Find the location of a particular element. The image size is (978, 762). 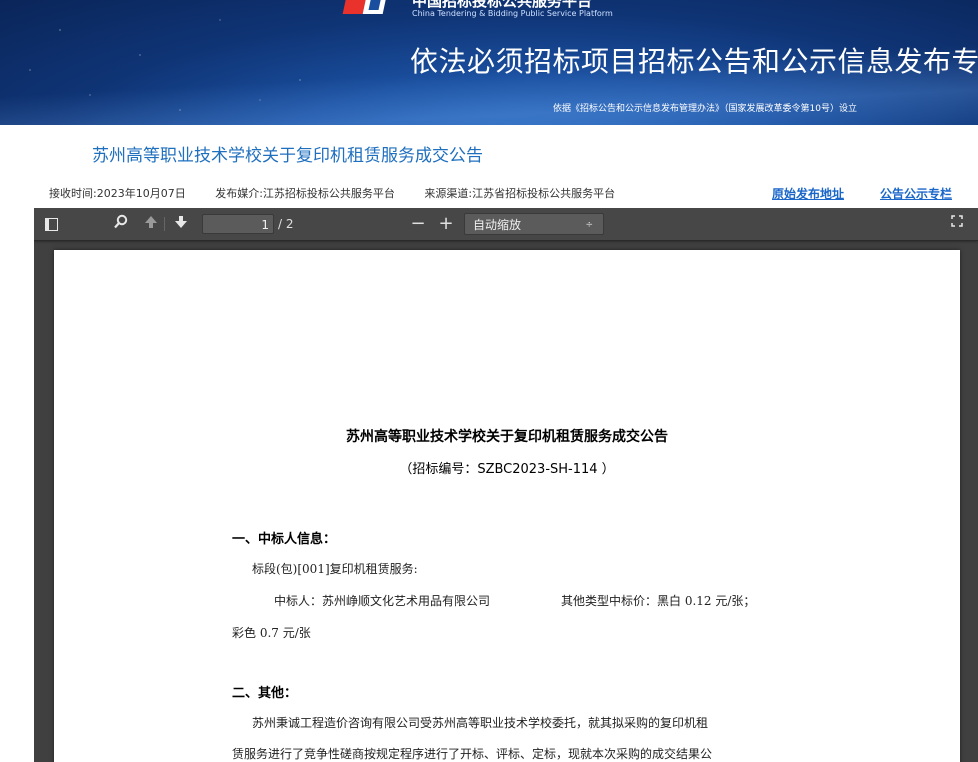

tender-number: （招标编号：SZBC2023-SH-114 ） is located at coordinates (507, 469).